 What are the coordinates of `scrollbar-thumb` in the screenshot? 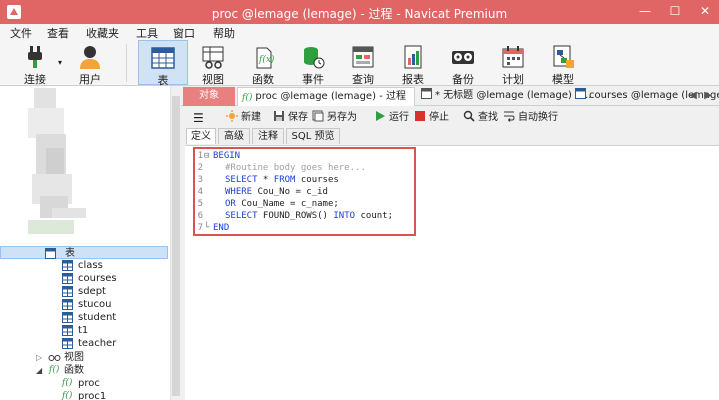 It's located at (176, 246).